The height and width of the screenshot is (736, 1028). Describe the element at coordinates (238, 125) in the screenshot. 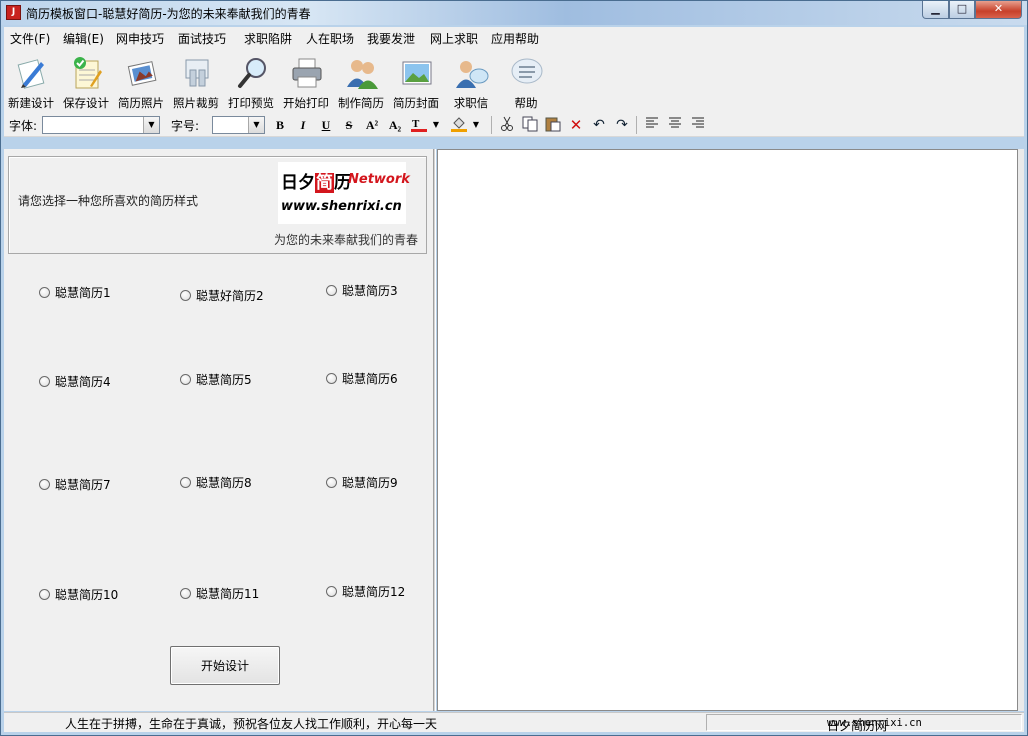

I see `font-size-select: ▼` at that location.